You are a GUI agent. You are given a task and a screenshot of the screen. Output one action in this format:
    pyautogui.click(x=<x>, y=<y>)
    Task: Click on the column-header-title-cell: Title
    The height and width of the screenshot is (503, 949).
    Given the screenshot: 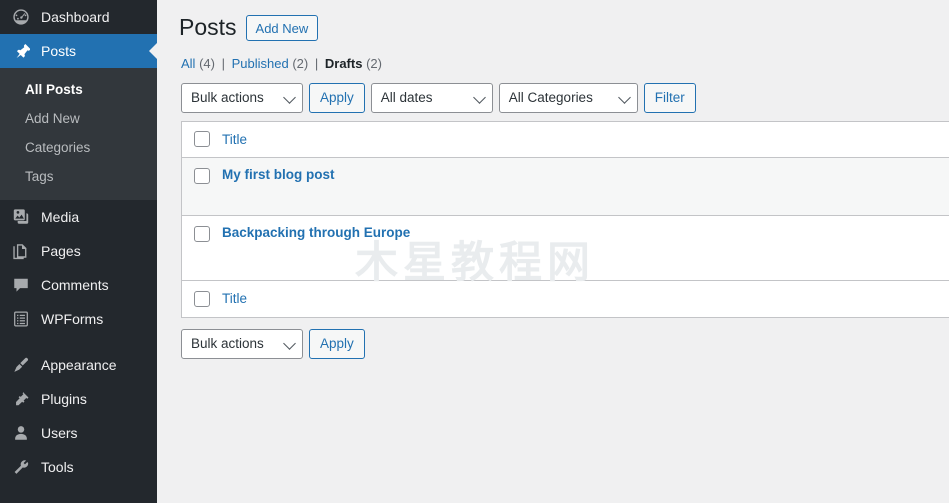 What is the action you would take?
    pyautogui.click(x=585, y=139)
    